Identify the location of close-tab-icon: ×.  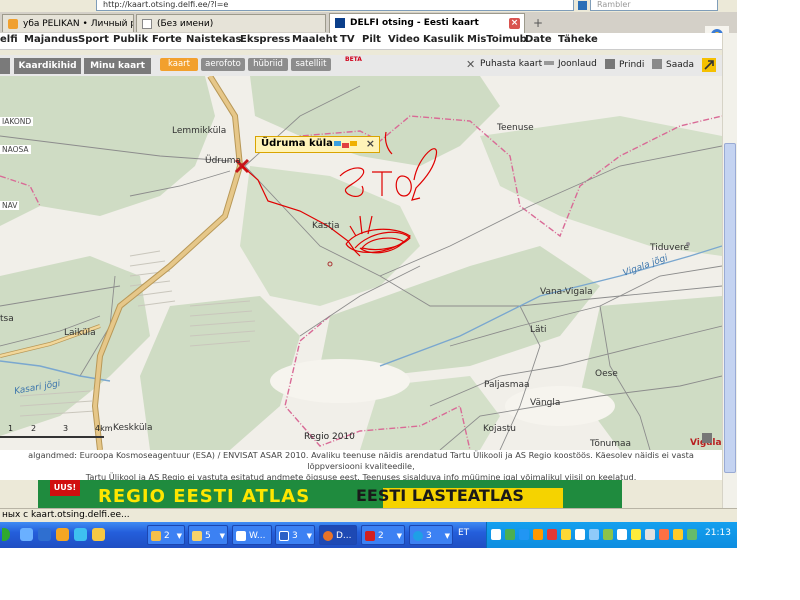
(514, 23).